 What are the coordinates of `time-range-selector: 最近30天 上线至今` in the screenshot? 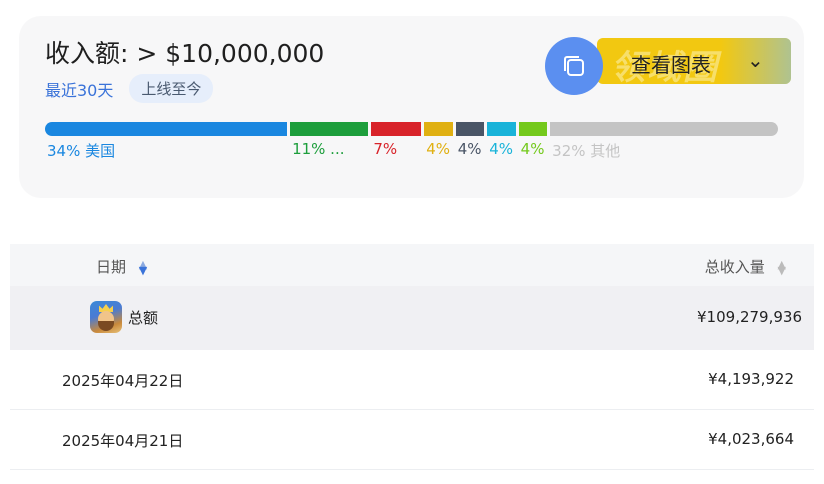 It's located at (129, 88).